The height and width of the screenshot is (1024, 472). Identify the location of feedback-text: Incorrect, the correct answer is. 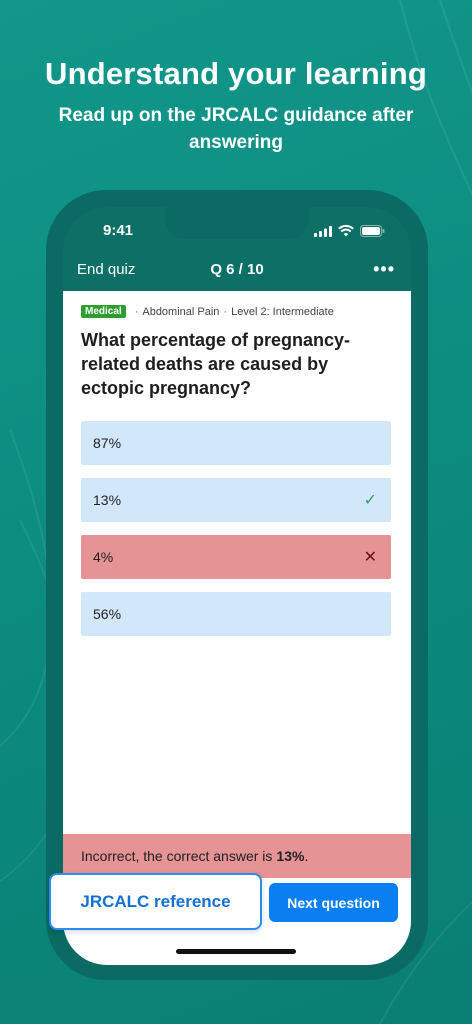
(177, 856).